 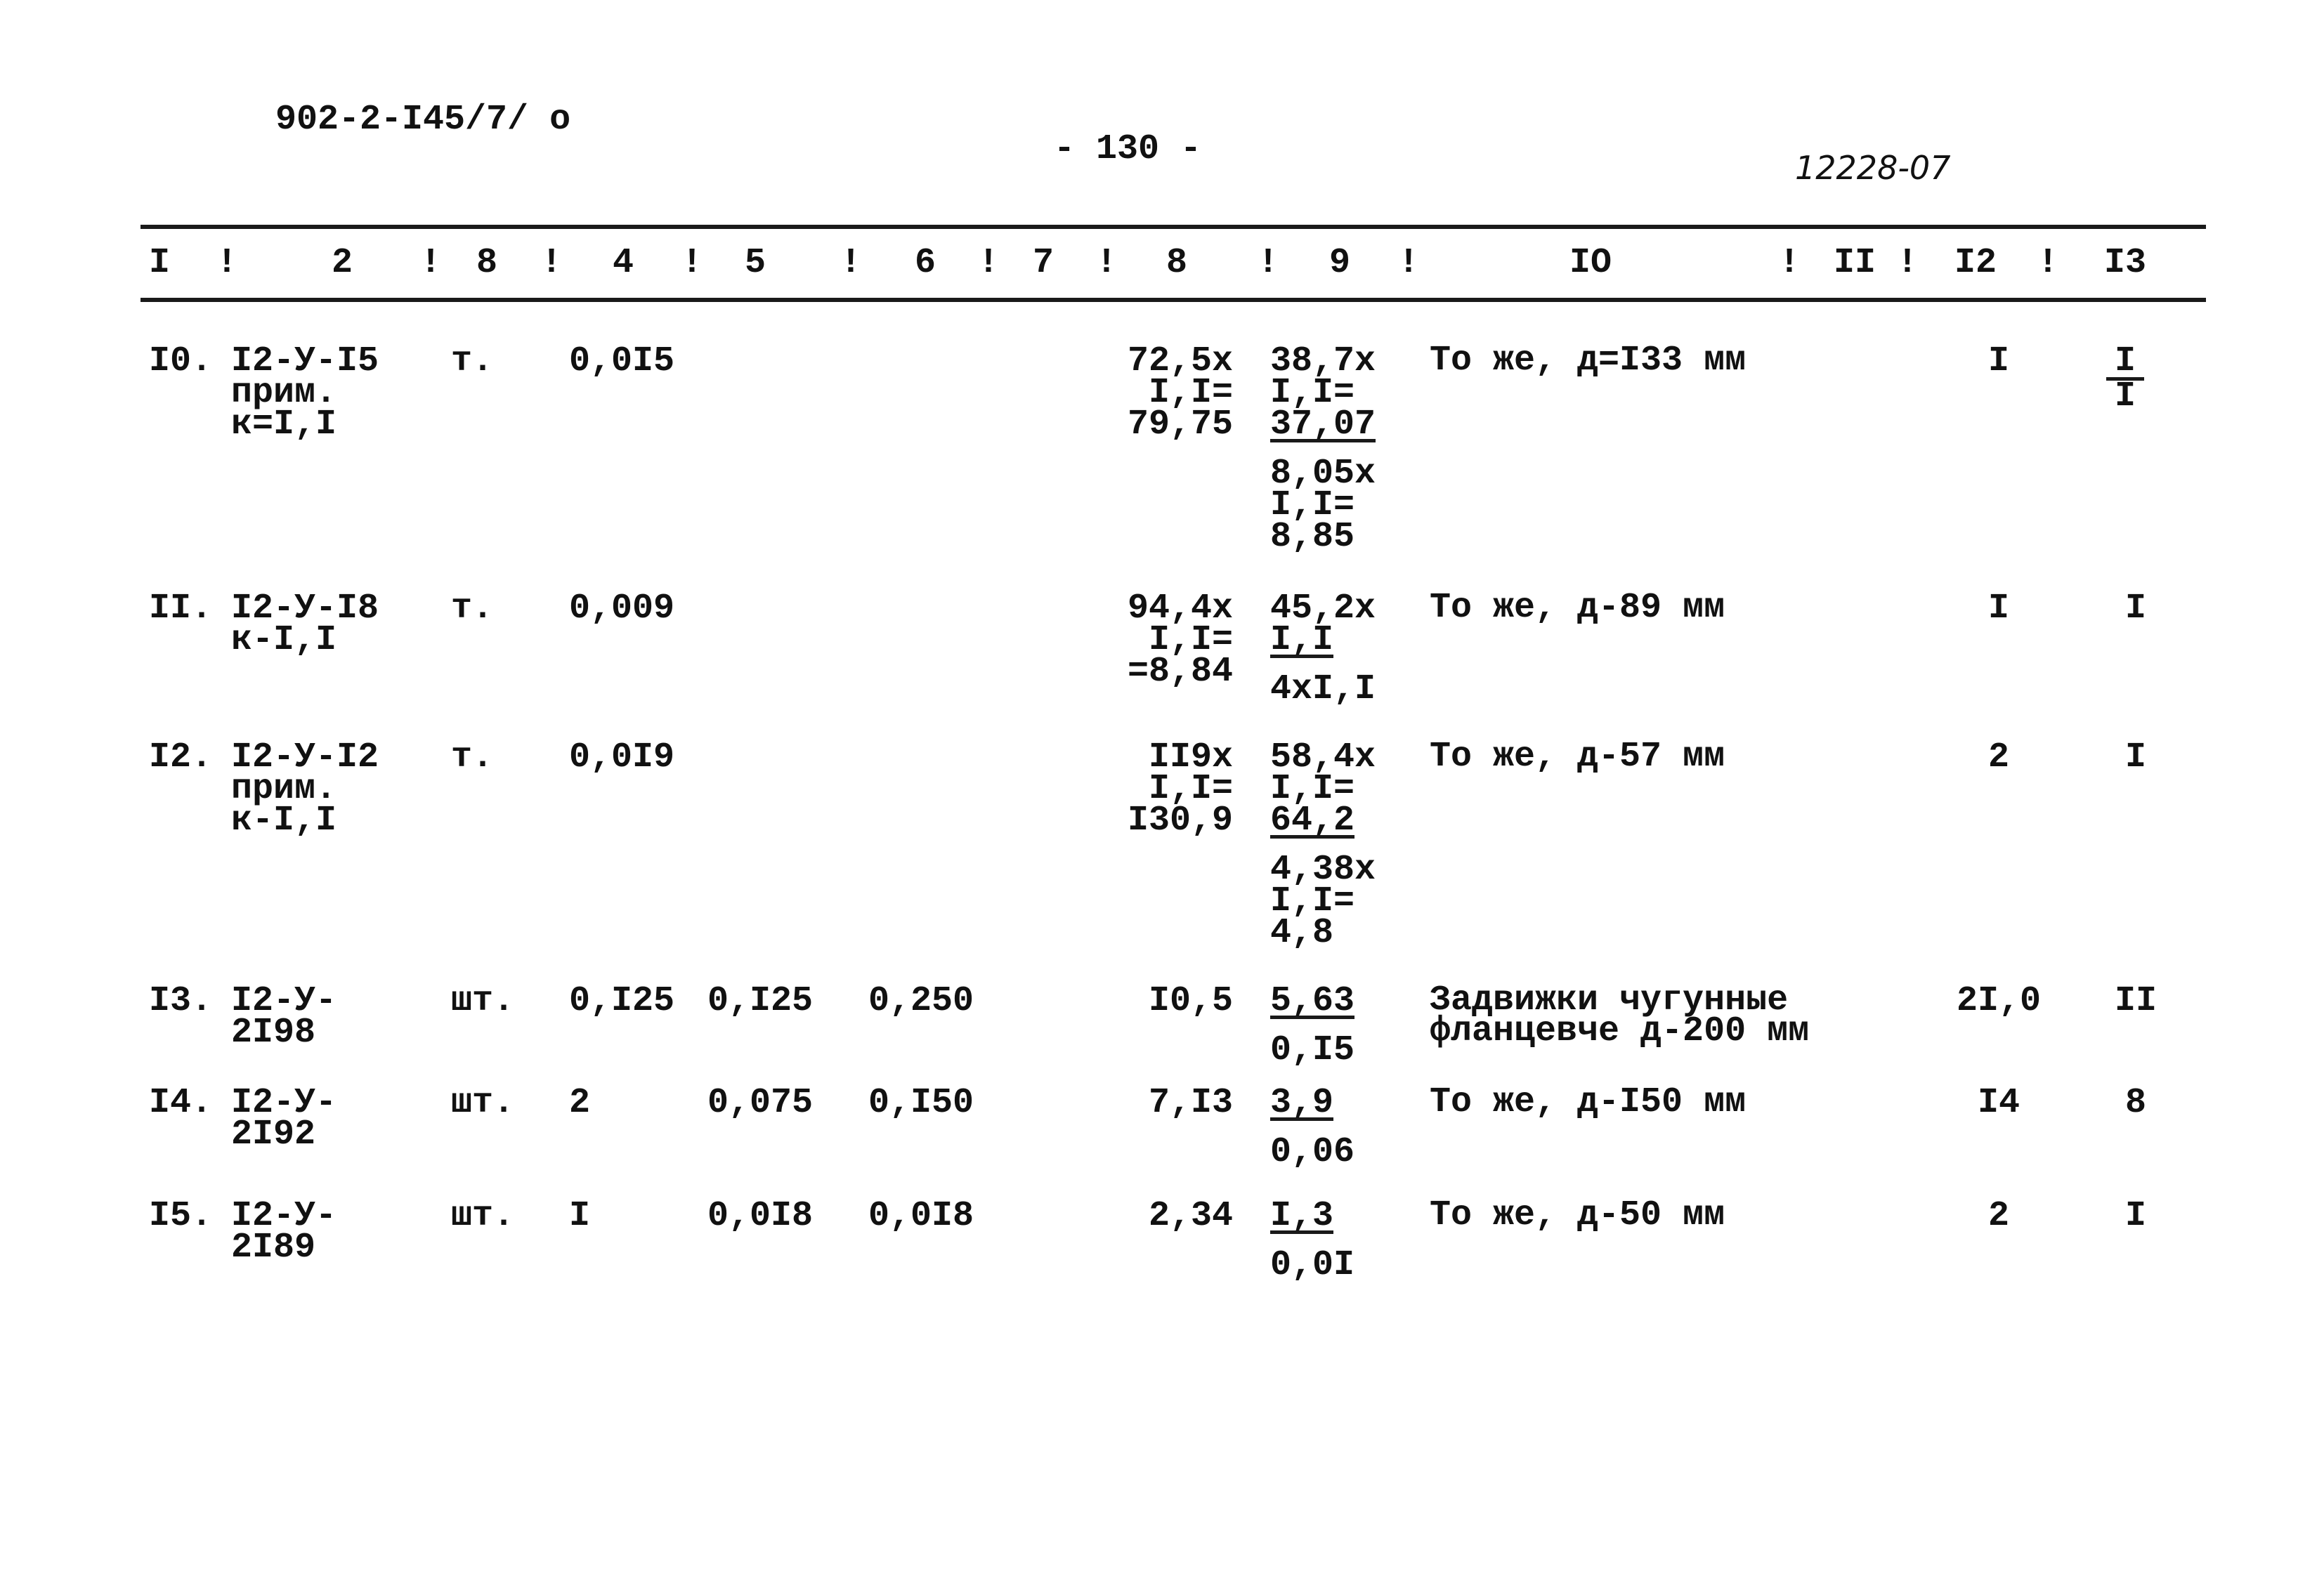 What do you see at coordinates (1190, 1103) in the screenshot?
I see `col8-value-line: 7,I3` at bounding box center [1190, 1103].